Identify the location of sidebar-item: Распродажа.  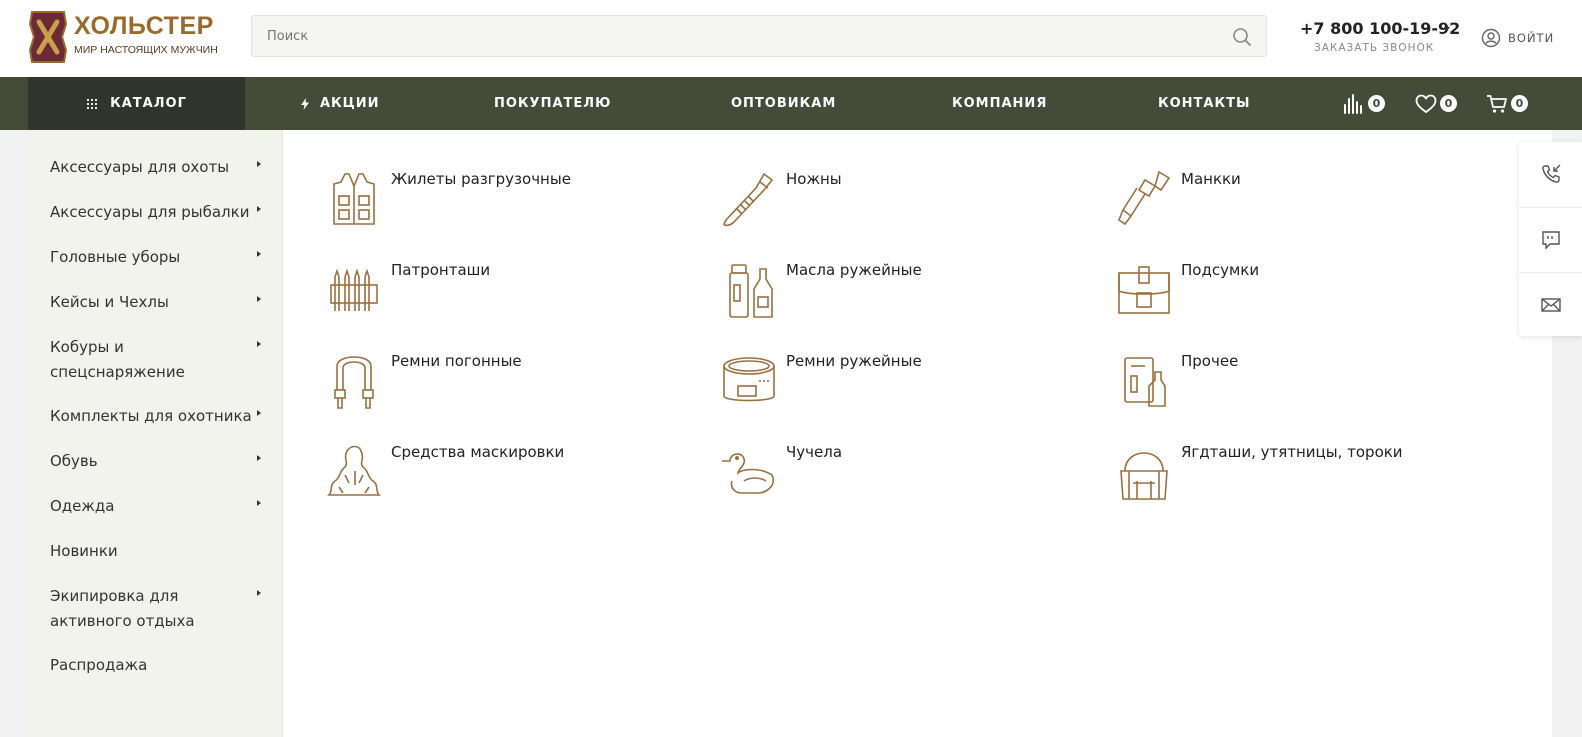
(160, 665).